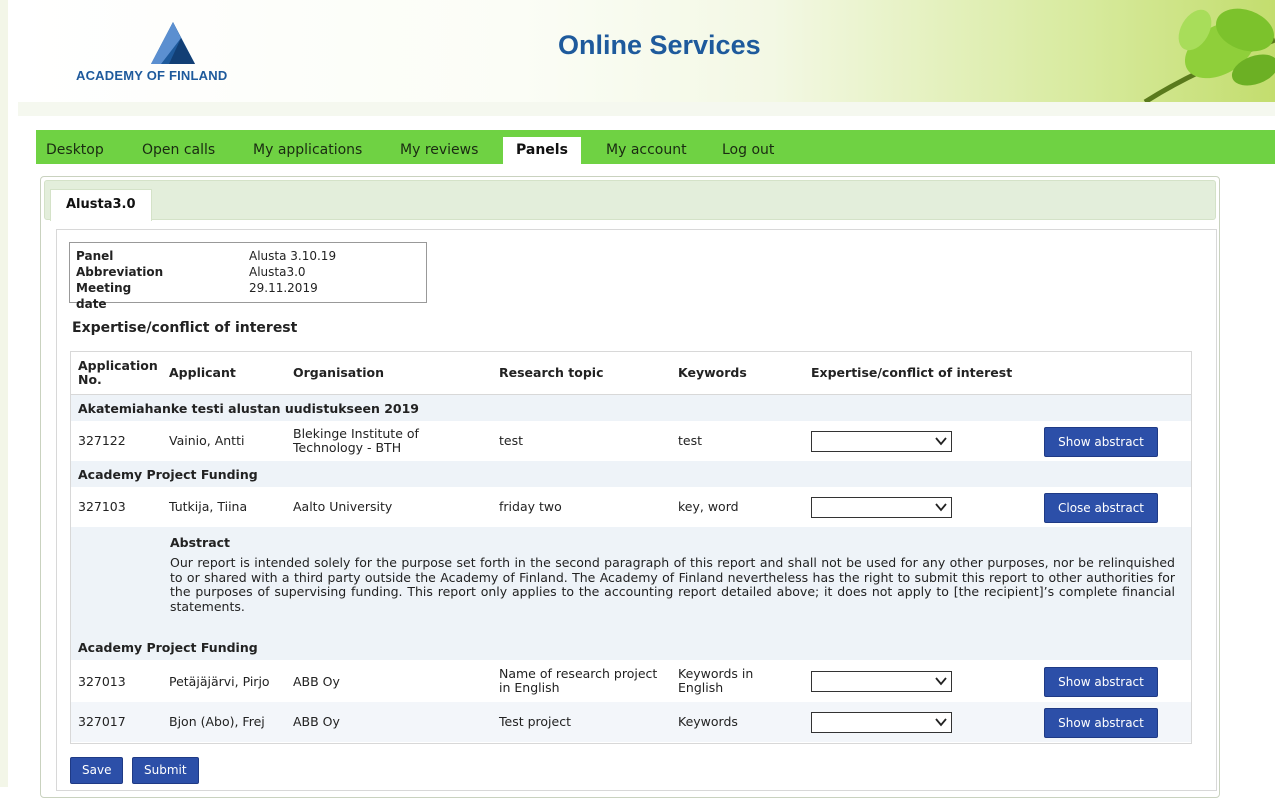 The image size is (1275, 798). I want to click on academy-logo: ACADEMY OF FINLAND, so click(176, 57).